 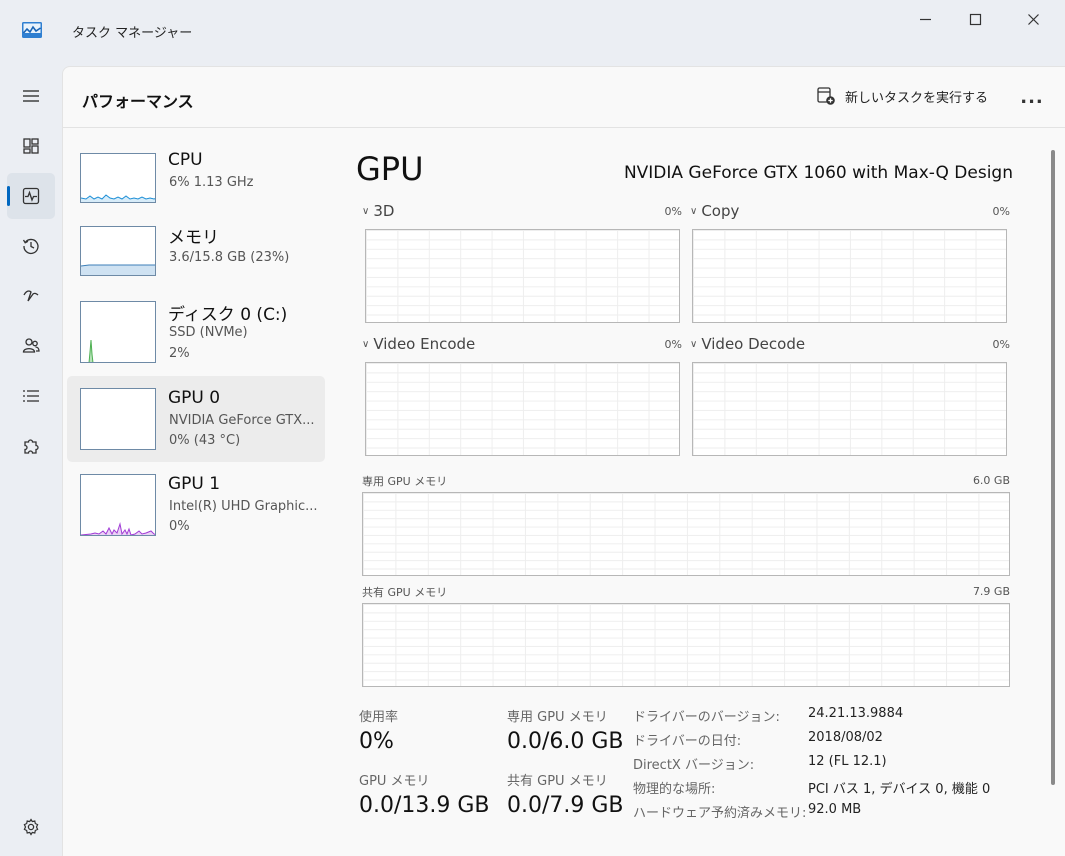 What do you see at coordinates (424, 805) in the screenshot?
I see `gpu-memory-value: 0.0/13.9 GB` at bounding box center [424, 805].